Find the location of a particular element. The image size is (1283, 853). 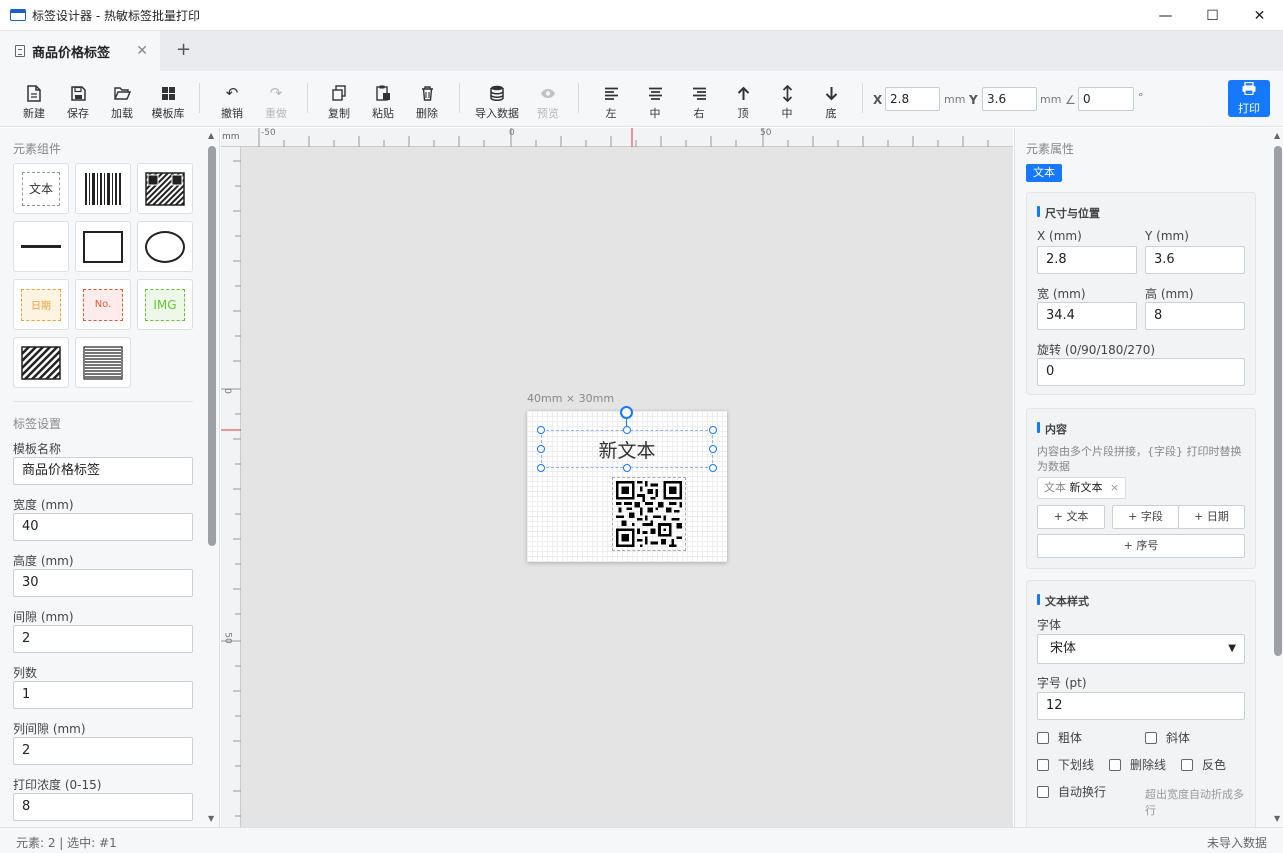

template-name-input: 商品价格标签 is located at coordinates (103, 471).